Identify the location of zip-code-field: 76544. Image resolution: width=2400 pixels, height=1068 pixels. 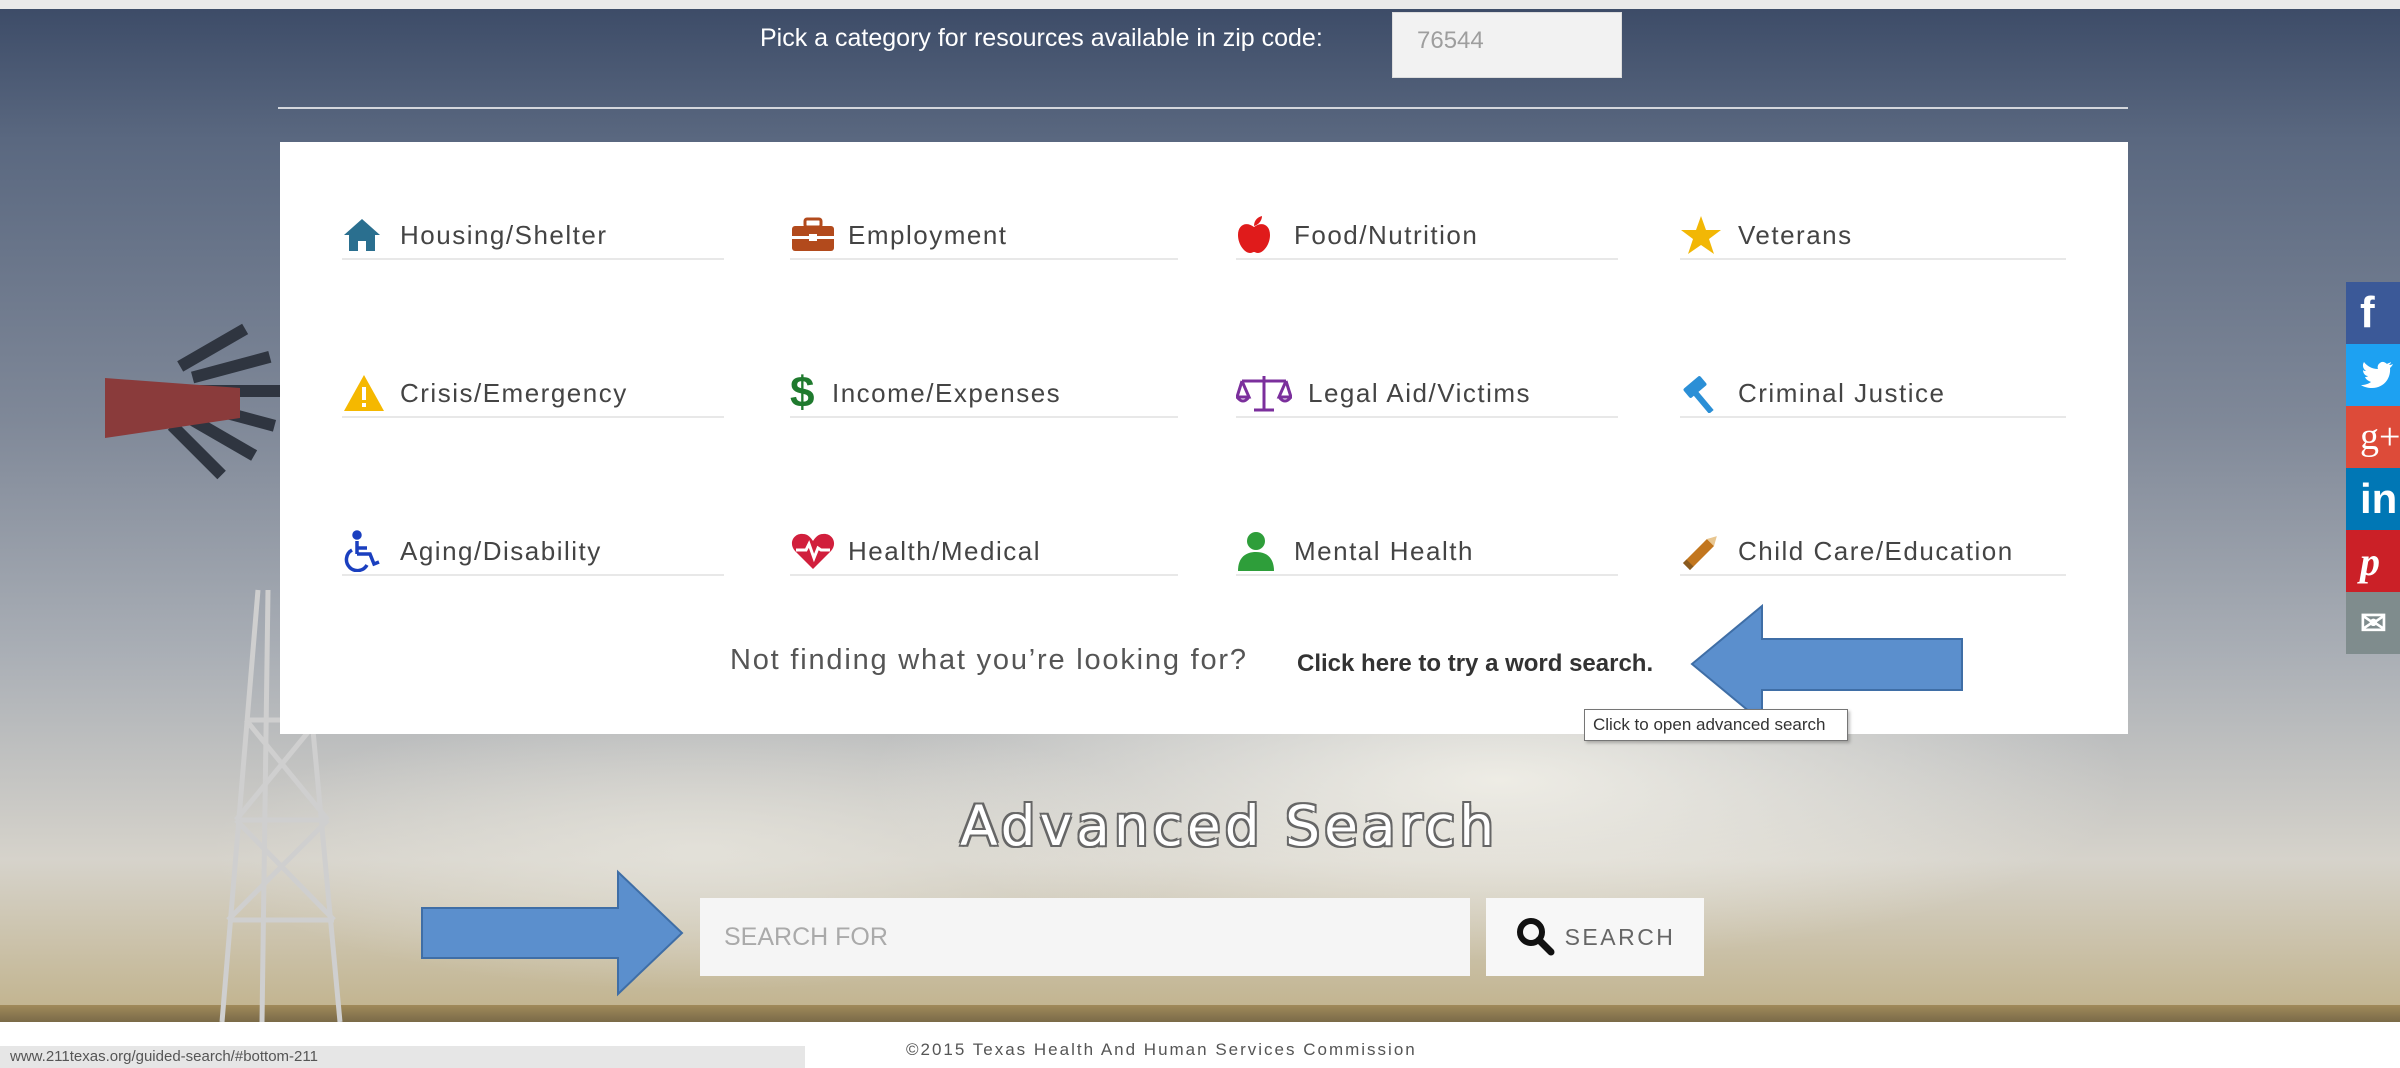
(1507, 45).